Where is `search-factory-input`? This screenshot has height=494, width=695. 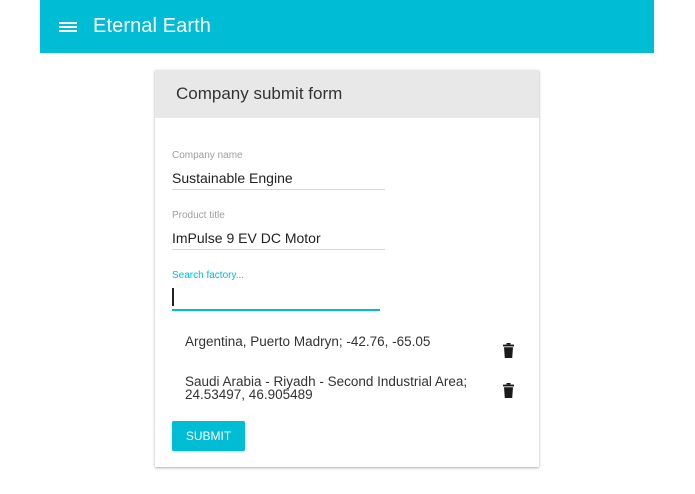 search-factory-input is located at coordinates (276, 297).